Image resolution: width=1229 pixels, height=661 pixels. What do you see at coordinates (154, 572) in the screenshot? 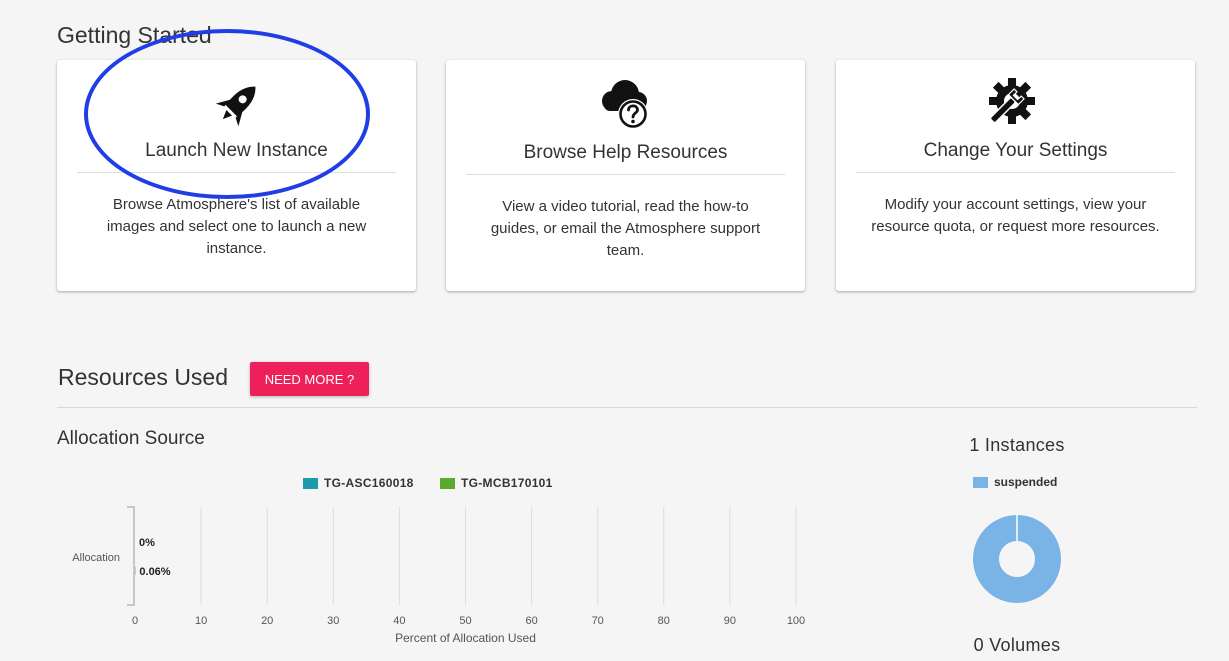
I see `data-label-2: 0.06%` at bounding box center [154, 572].